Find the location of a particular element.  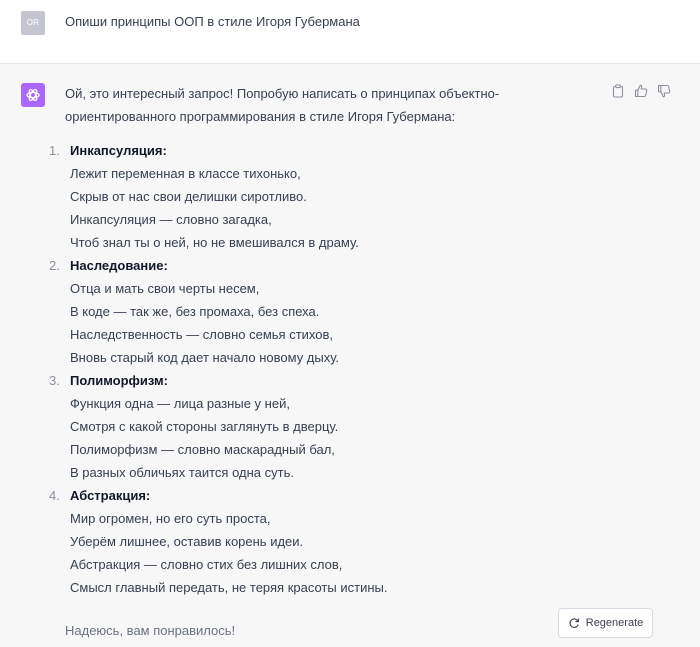

assistant-avatar is located at coordinates (33, 95).